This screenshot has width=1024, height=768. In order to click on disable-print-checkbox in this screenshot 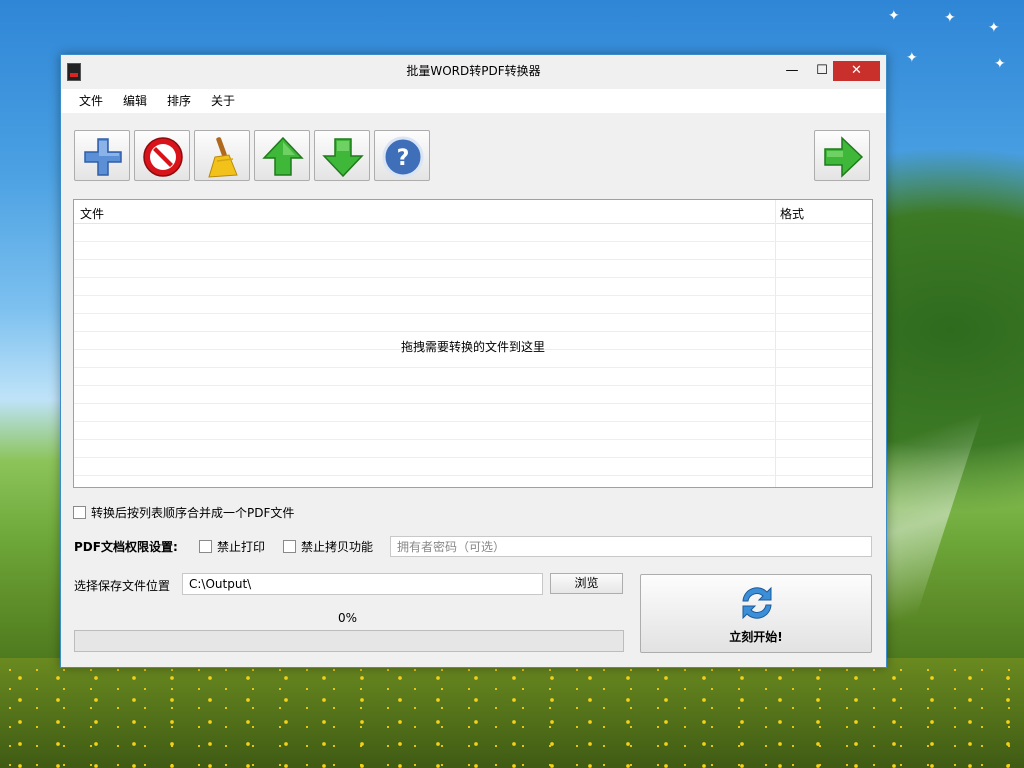, I will do `click(205, 546)`.